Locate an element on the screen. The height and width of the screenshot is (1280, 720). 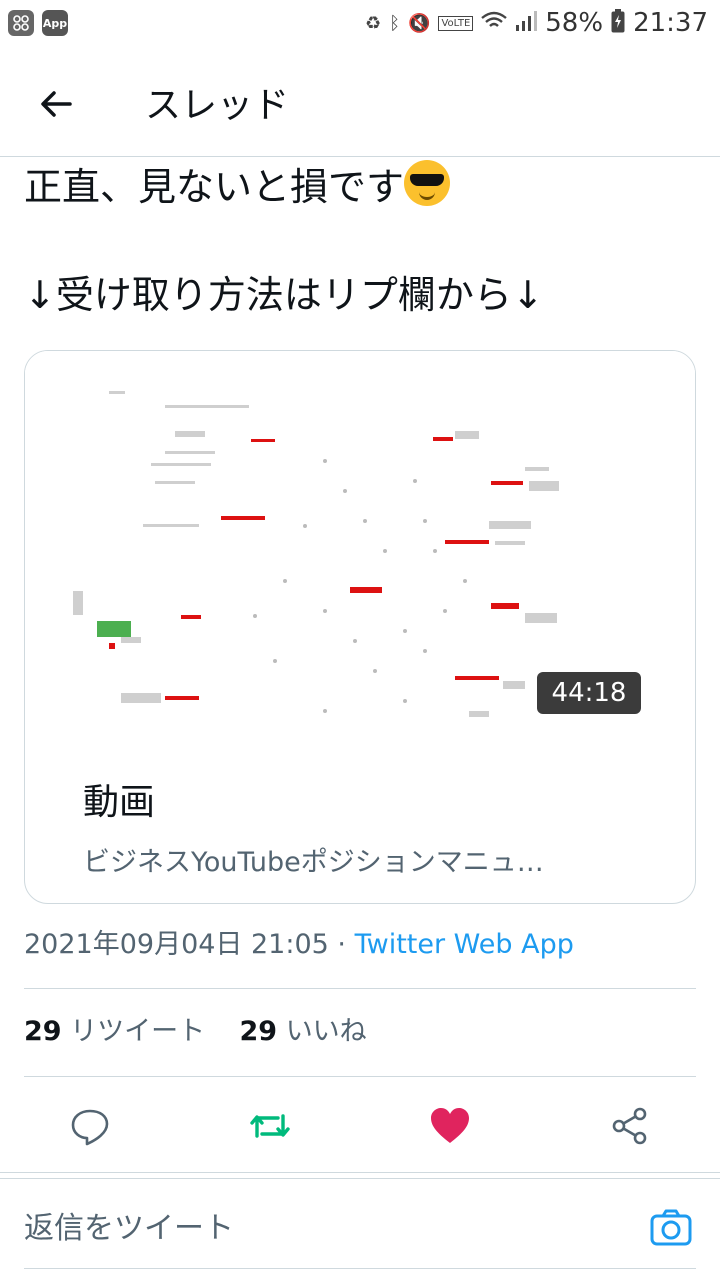
like-button is located at coordinates (450, 1126).